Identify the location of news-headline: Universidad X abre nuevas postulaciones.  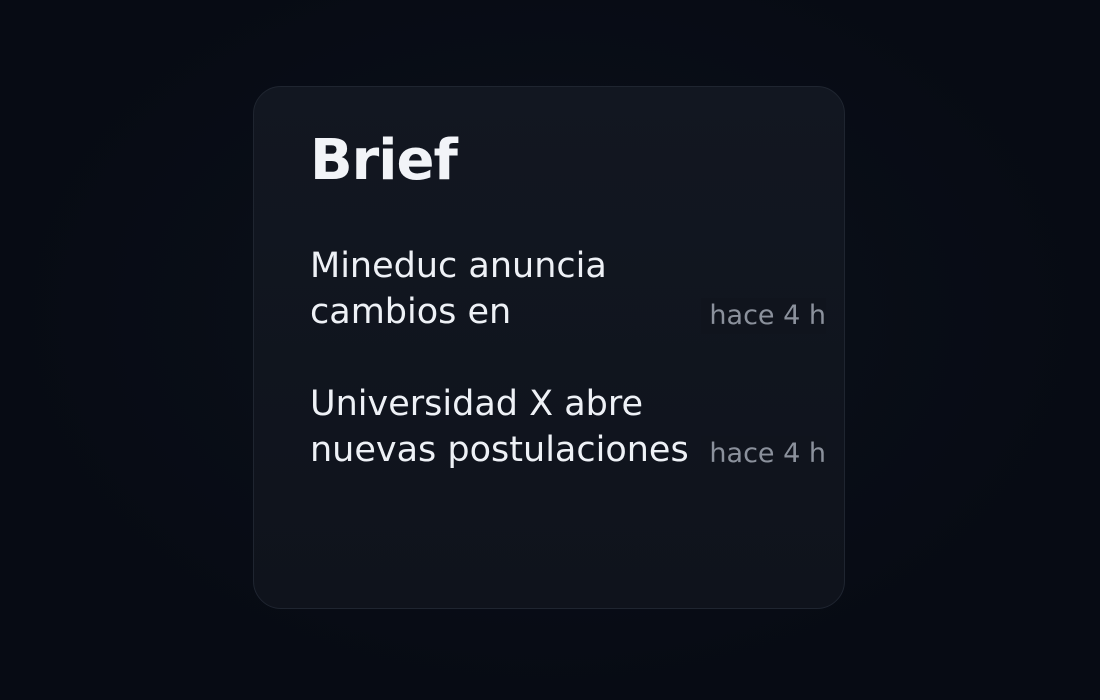
(500, 427).